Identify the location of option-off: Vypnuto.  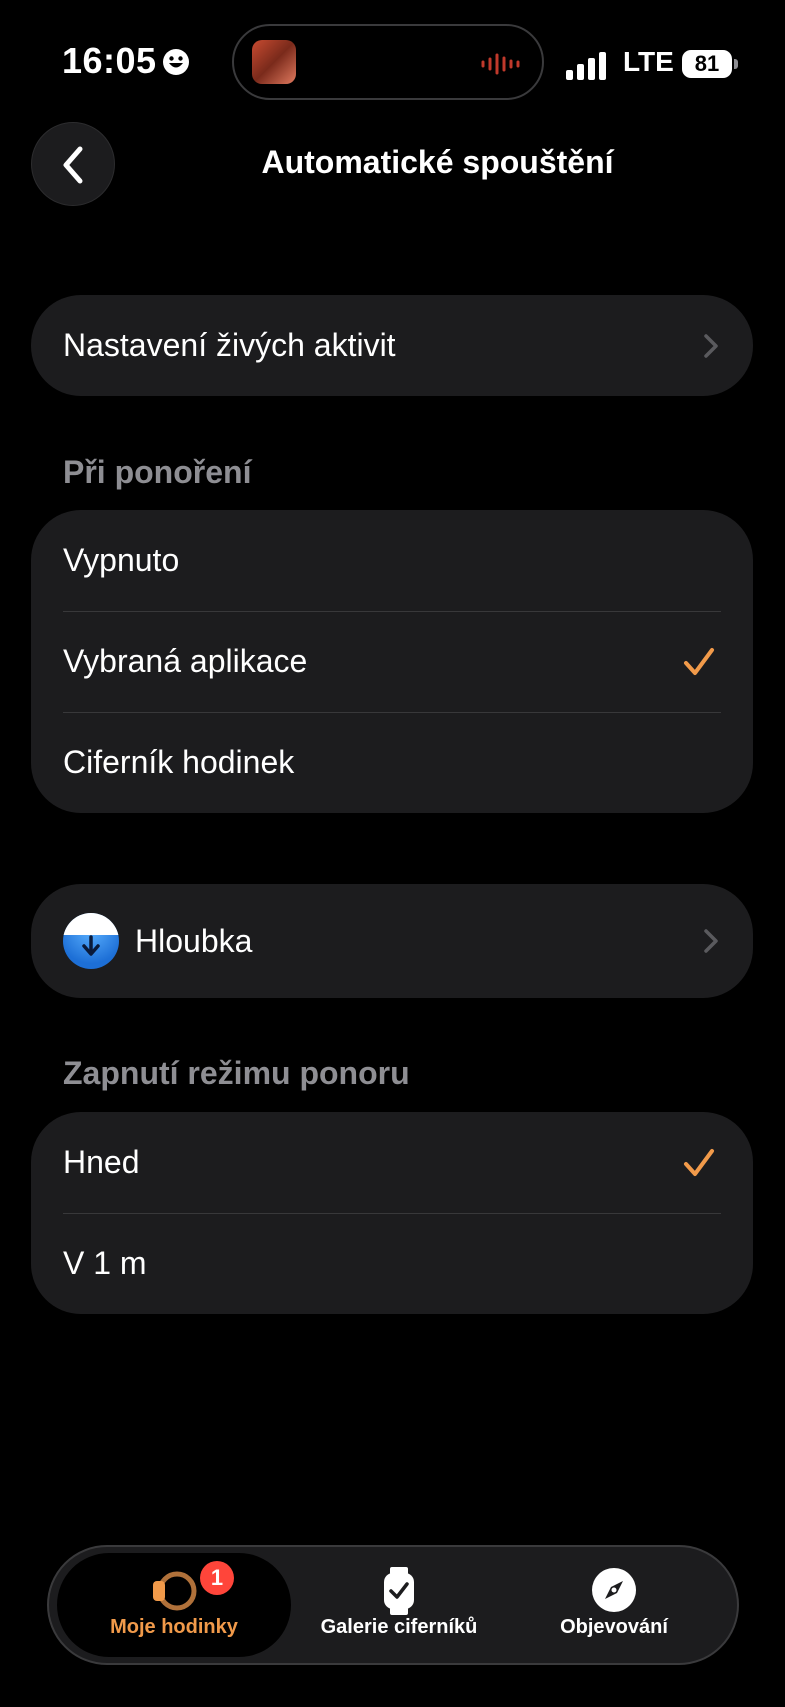
(392, 560).